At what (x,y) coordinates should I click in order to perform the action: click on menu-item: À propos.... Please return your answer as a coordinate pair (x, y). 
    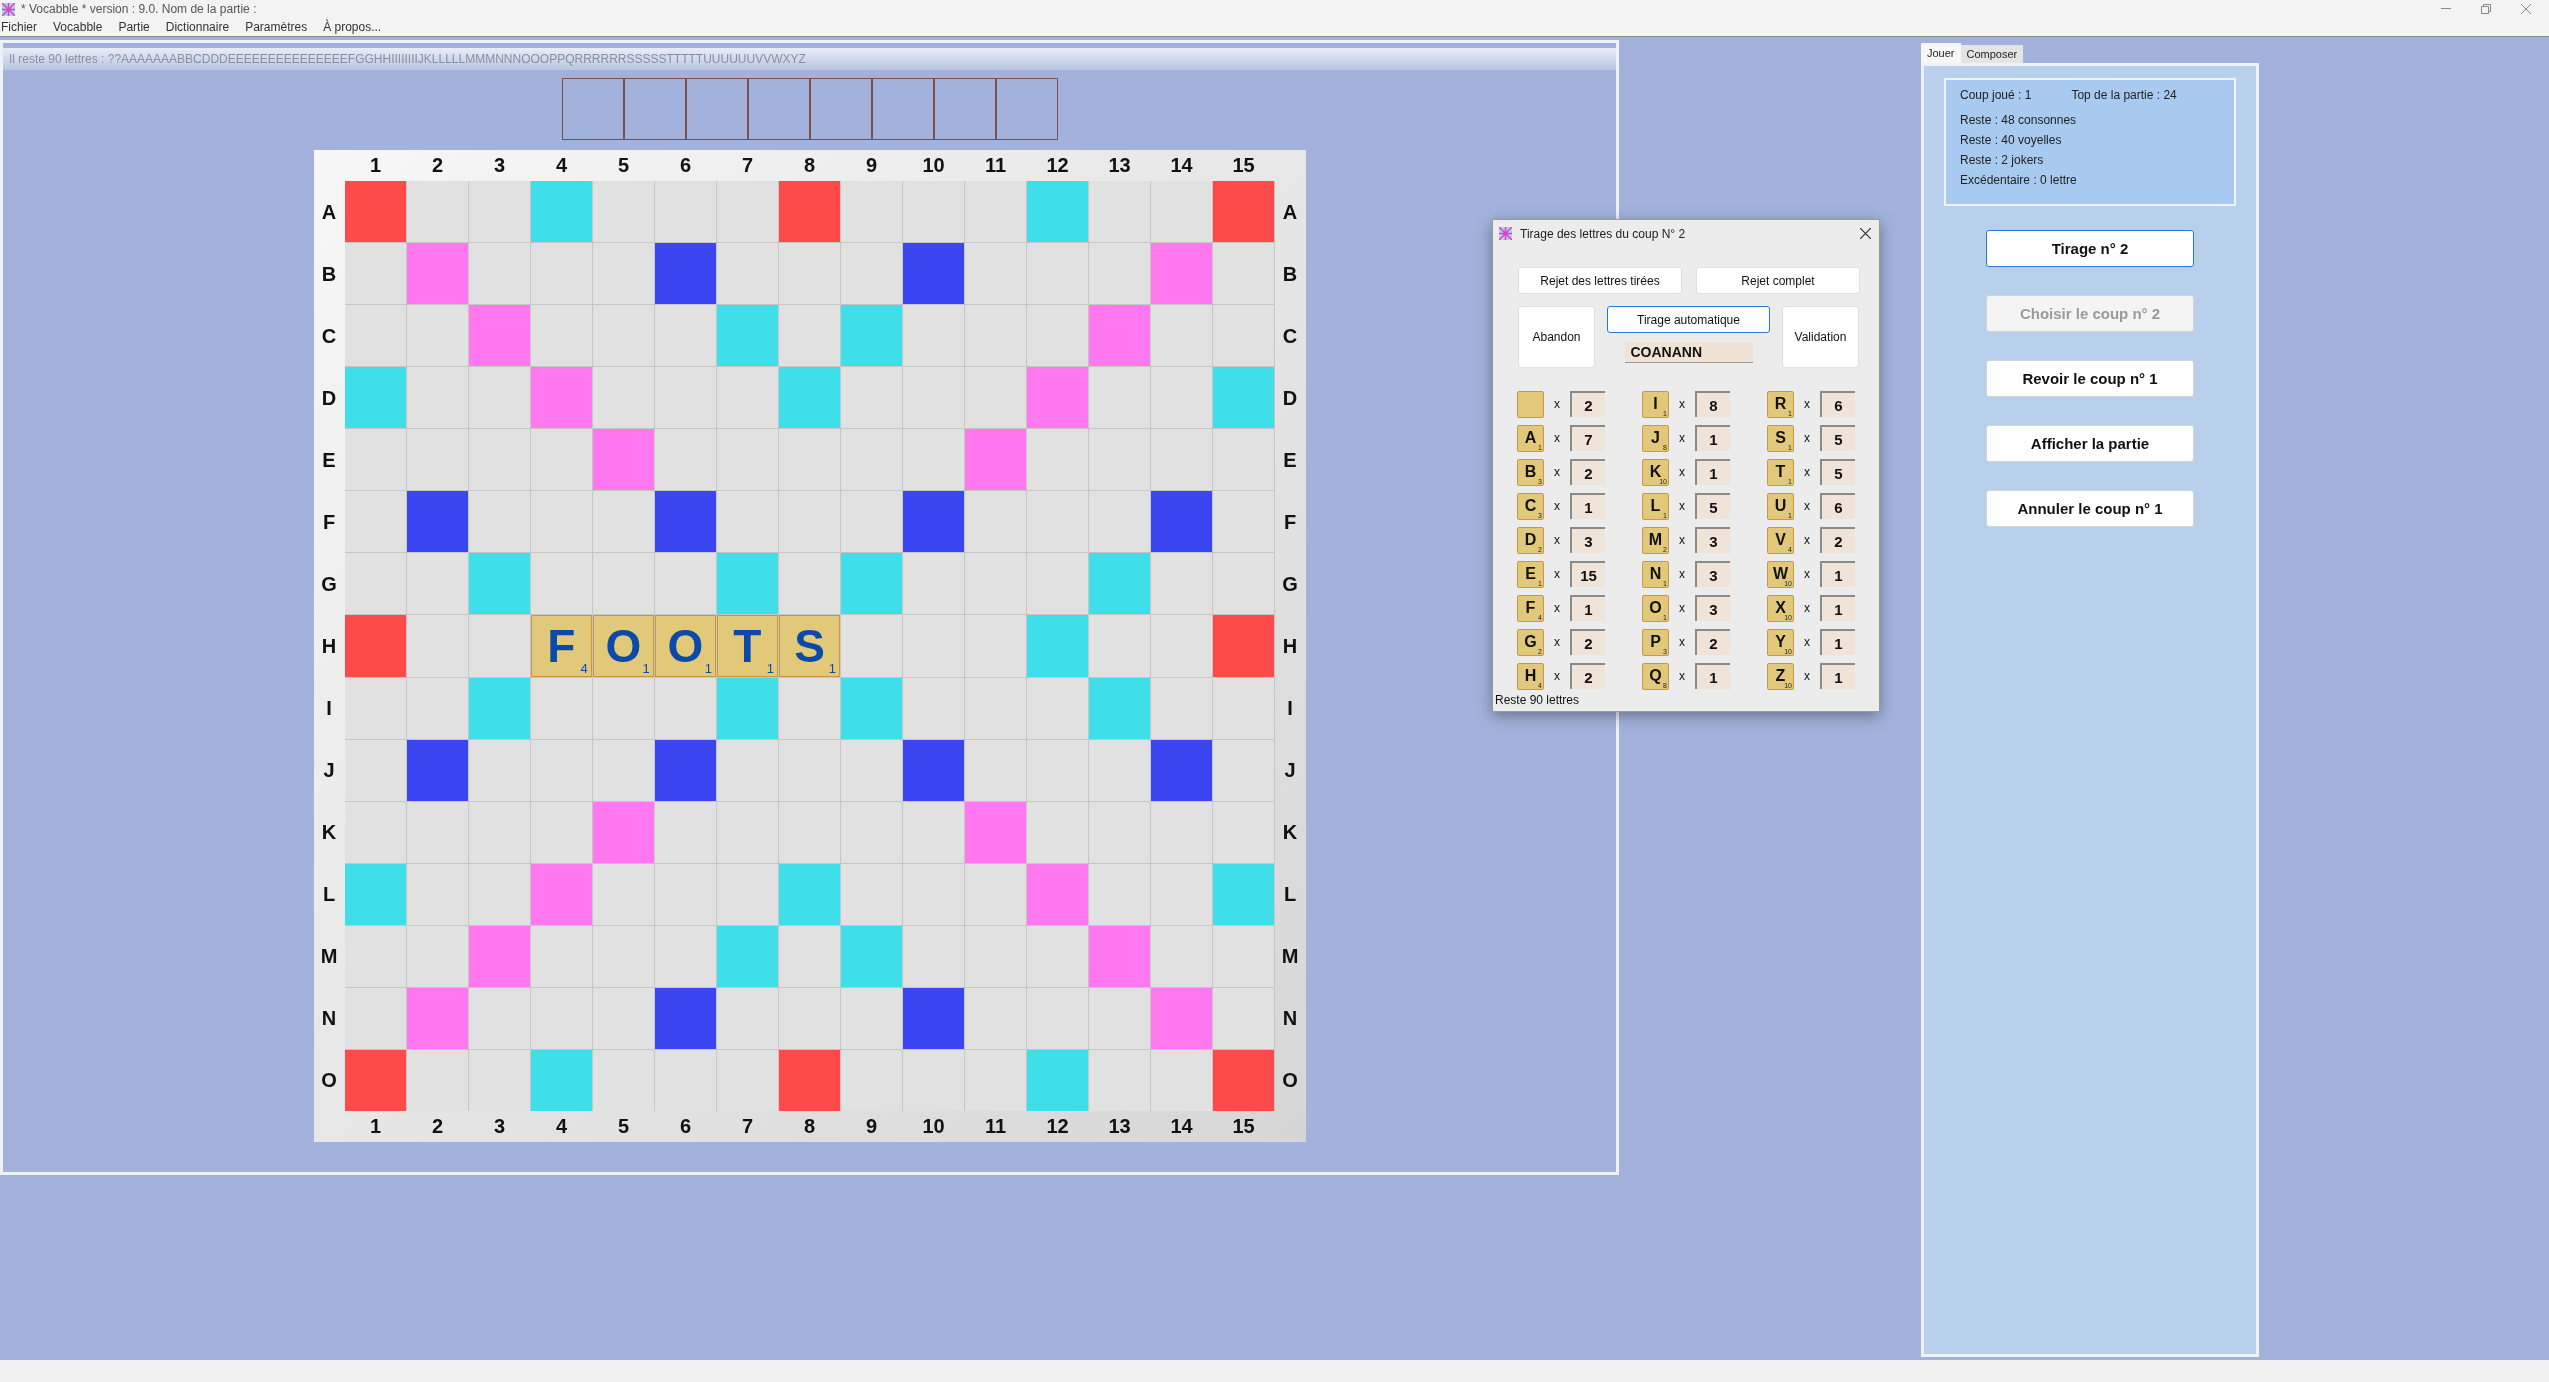
    Looking at the image, I should click on (352, 27).